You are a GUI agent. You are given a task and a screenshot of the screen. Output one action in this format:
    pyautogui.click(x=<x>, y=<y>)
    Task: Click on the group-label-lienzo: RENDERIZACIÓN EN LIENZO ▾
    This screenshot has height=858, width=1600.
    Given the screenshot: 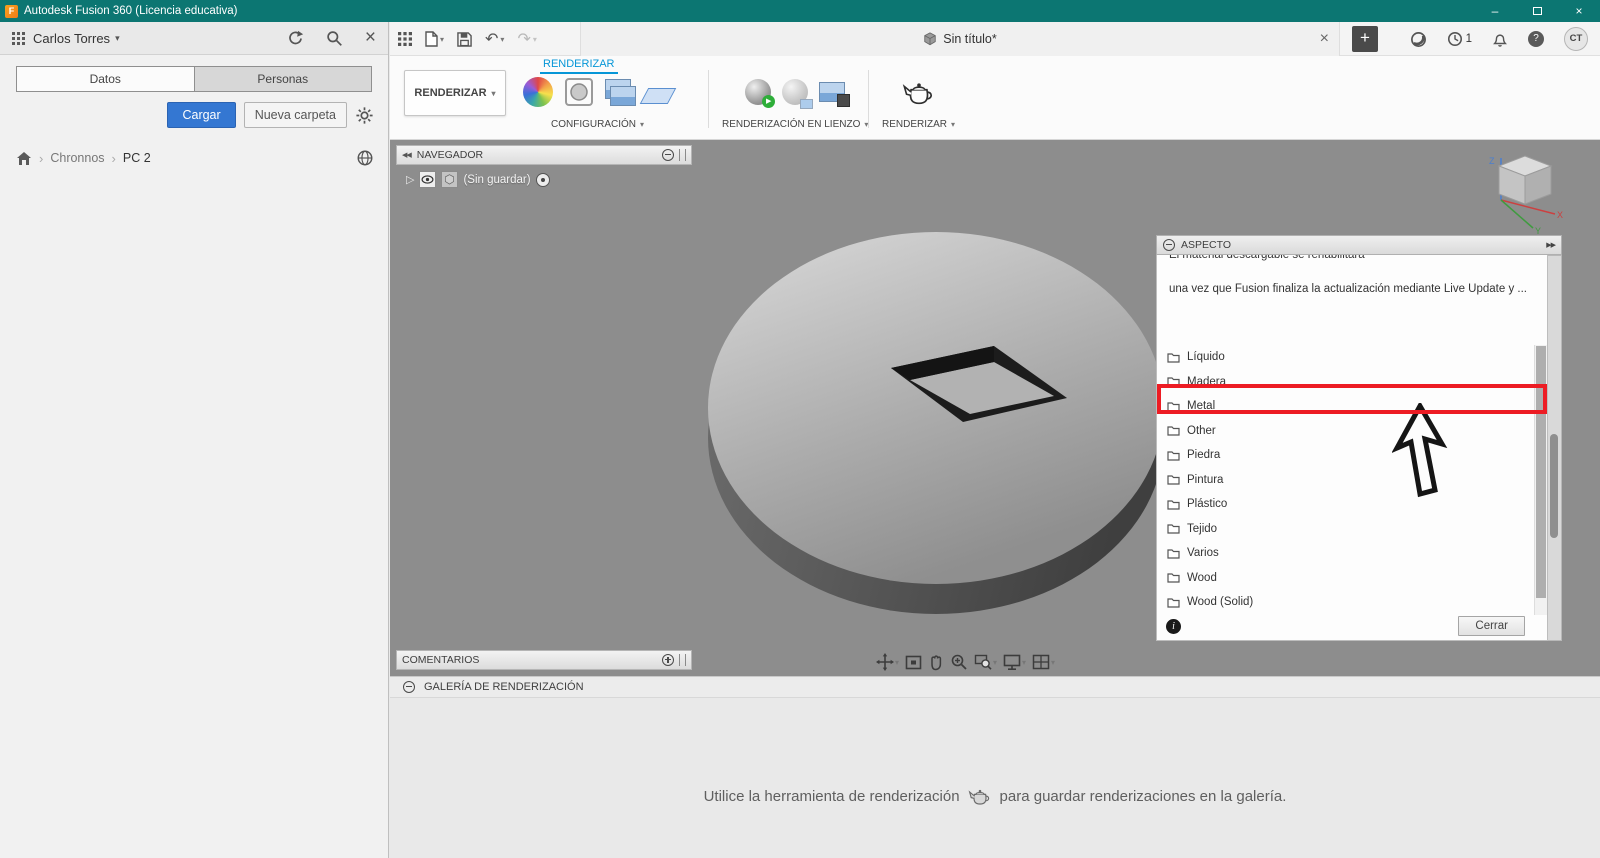 What is the action you would take?
    pyautogui.click(x=795, y=124)
    